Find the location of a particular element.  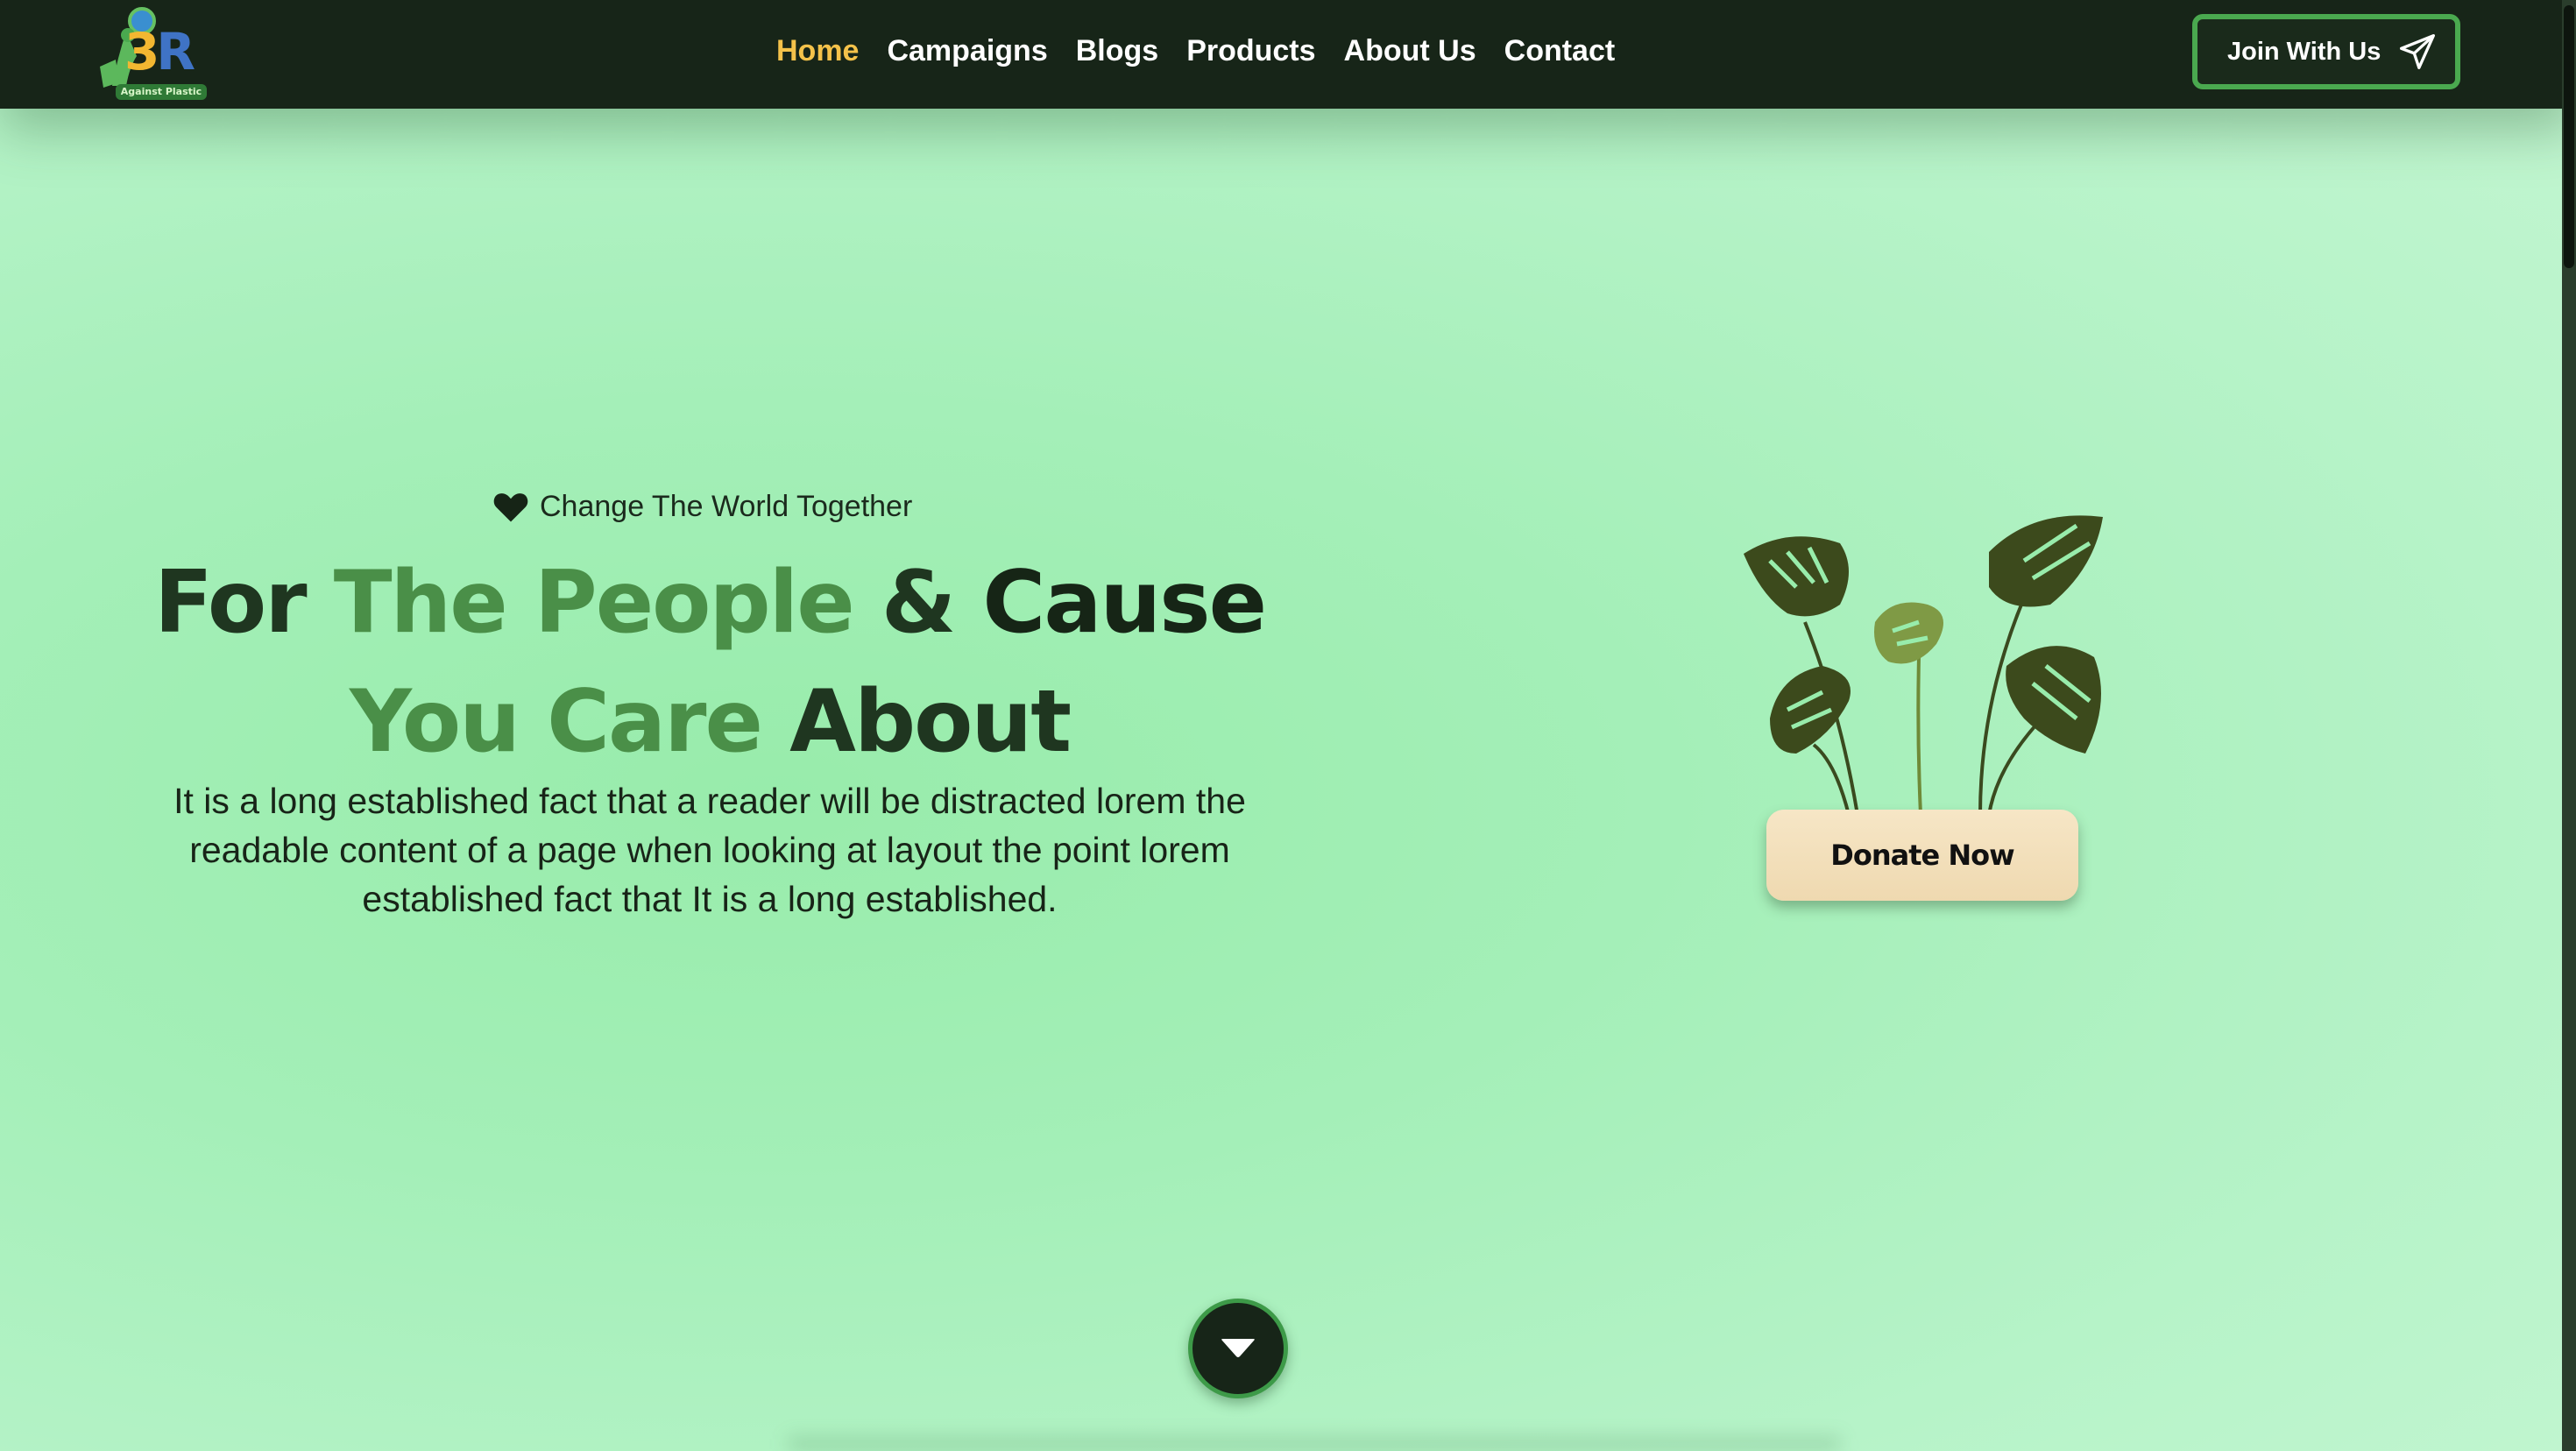

hero-tagline: Change The World Together is located at coordinates (702, 507).